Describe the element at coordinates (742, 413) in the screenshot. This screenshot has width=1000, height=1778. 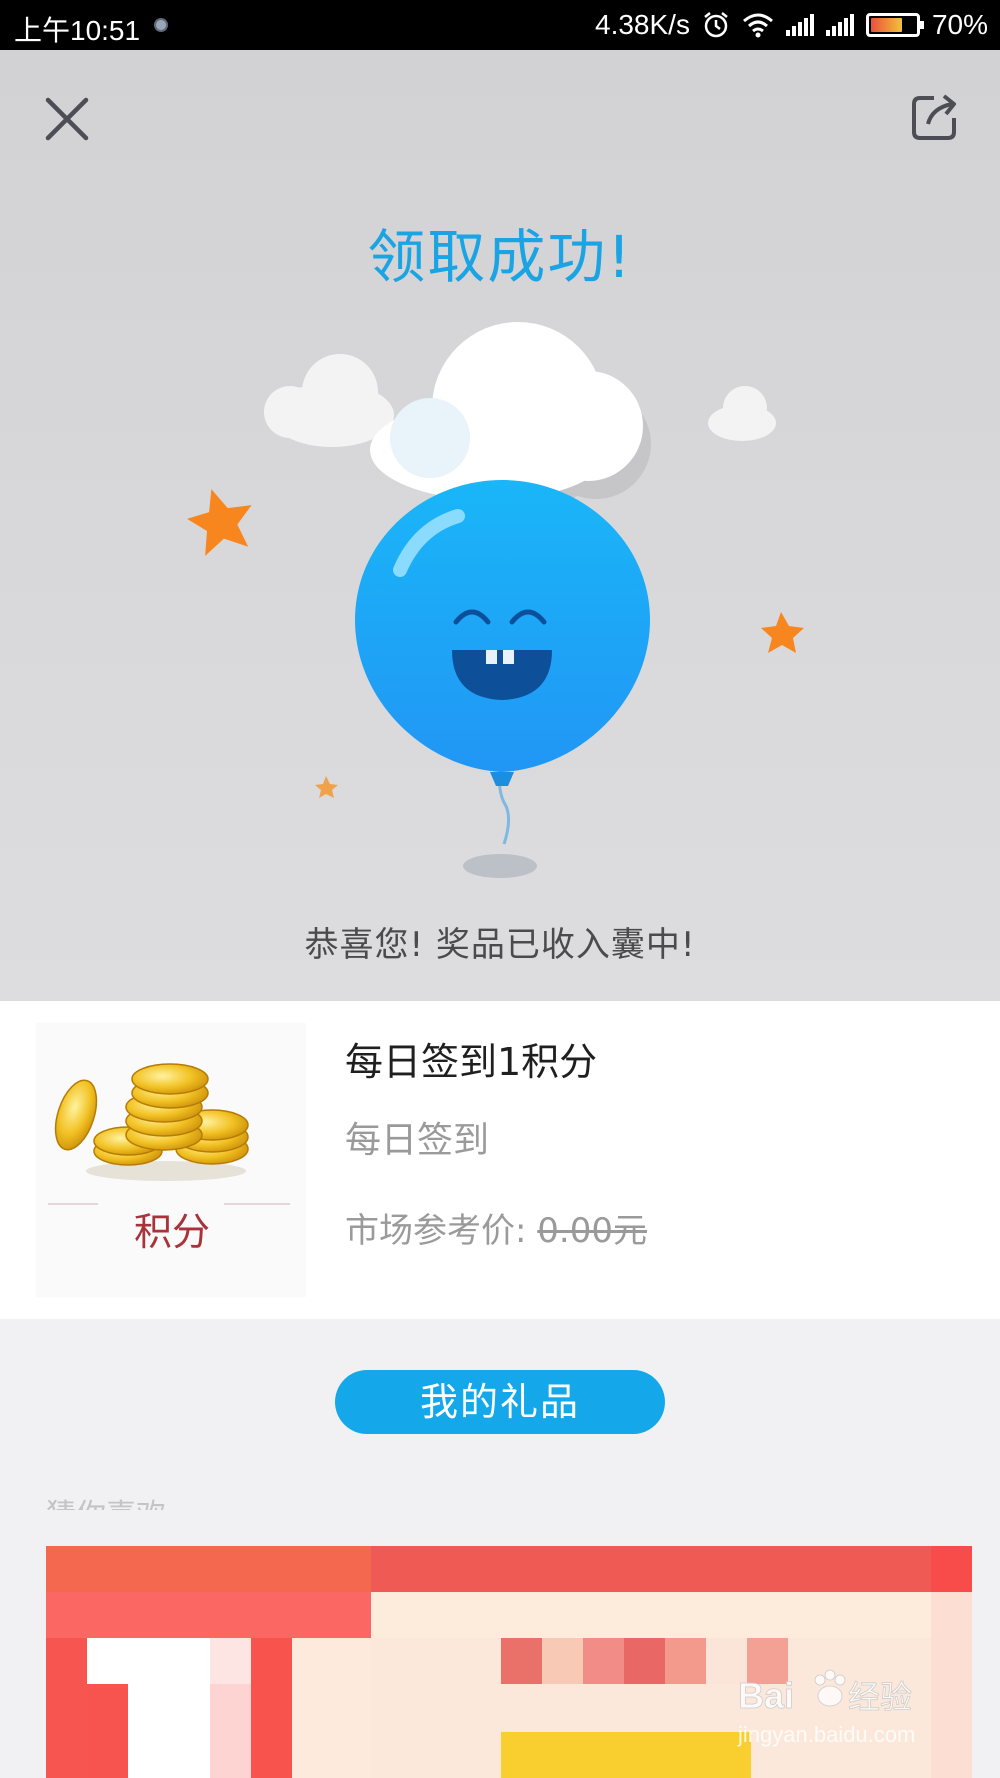
I see `cloud-small-right` at that location.